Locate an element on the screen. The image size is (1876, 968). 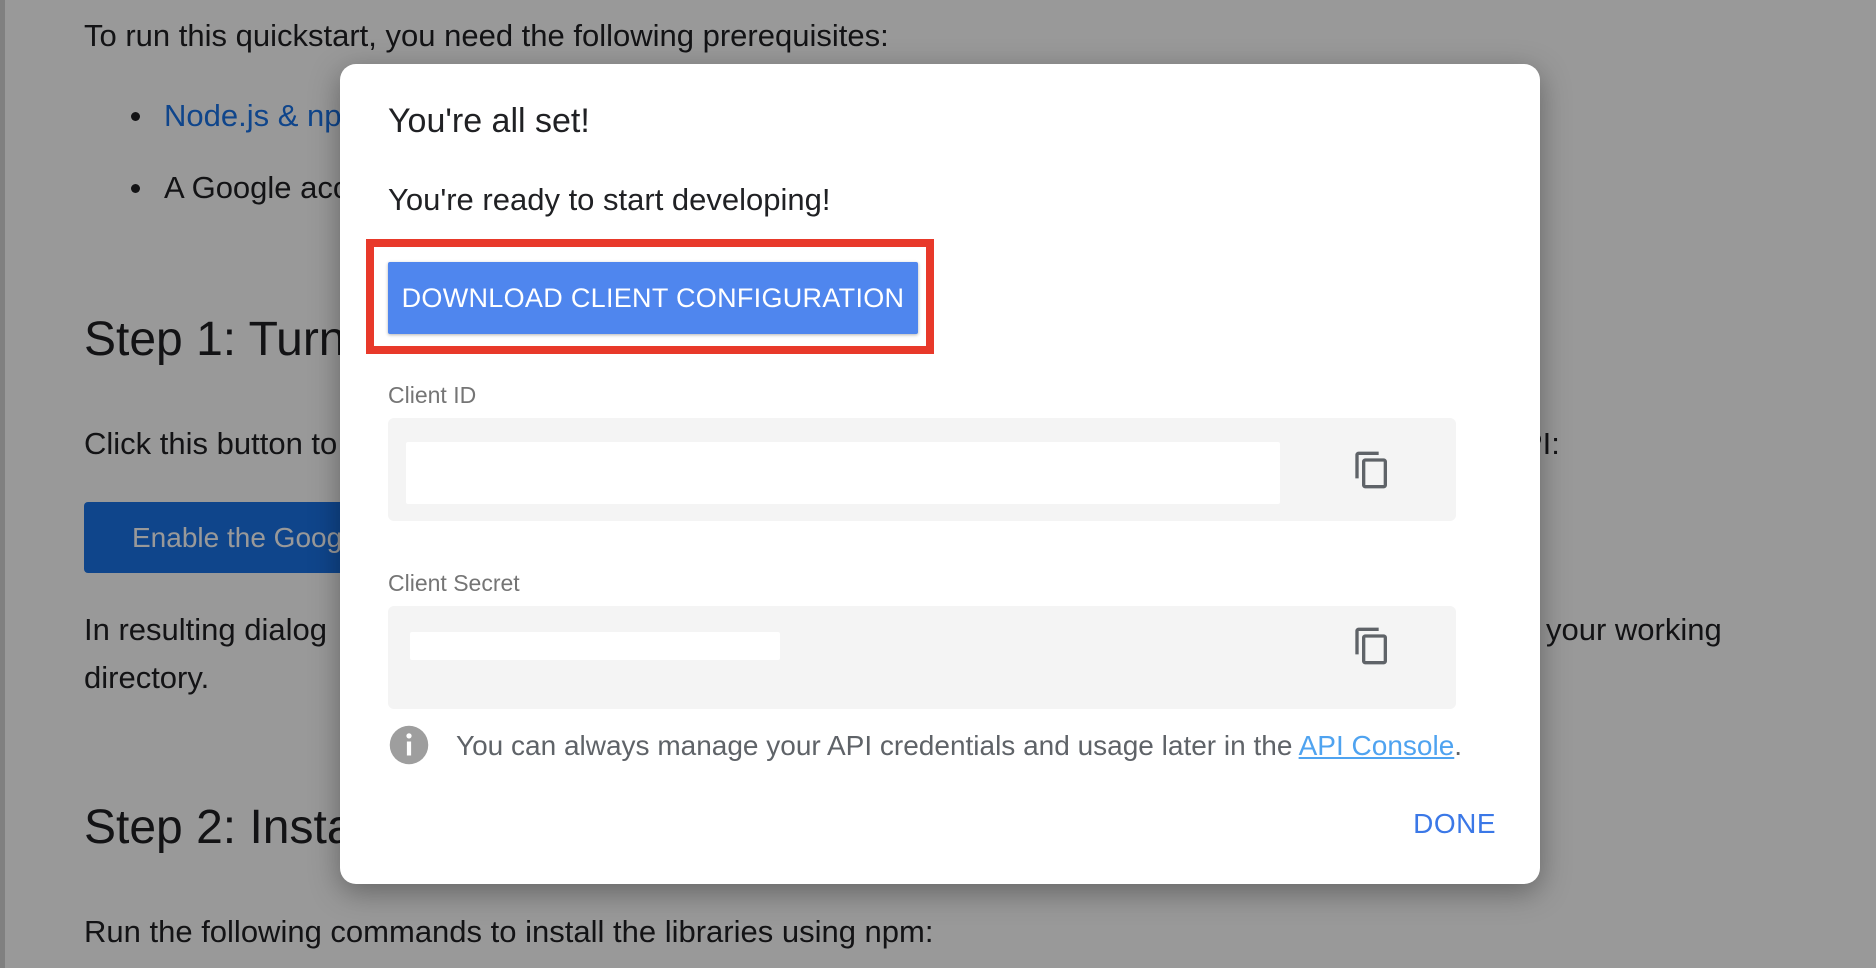
dialog-title: You're all set! is located at coordinates (489, 121).